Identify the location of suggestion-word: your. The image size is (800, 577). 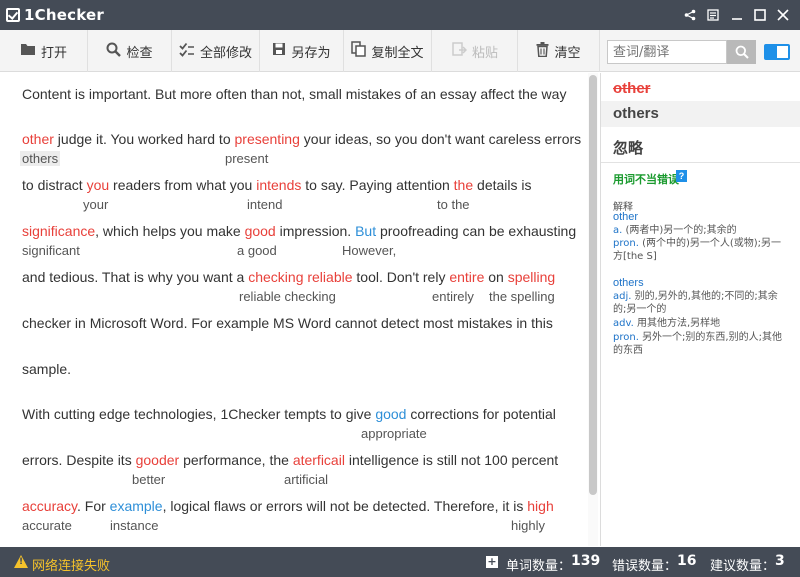
(95, 204).